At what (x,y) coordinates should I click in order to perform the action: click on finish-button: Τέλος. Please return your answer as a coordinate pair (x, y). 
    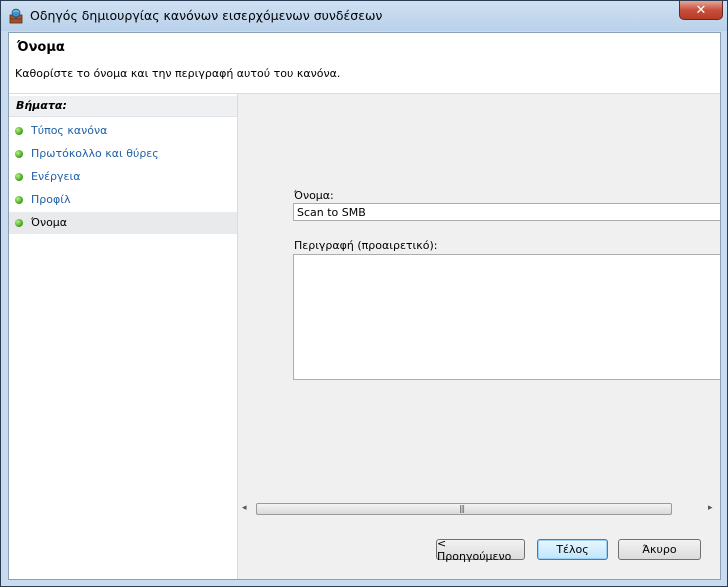
    Looking at the image, I should click on (572, 549).